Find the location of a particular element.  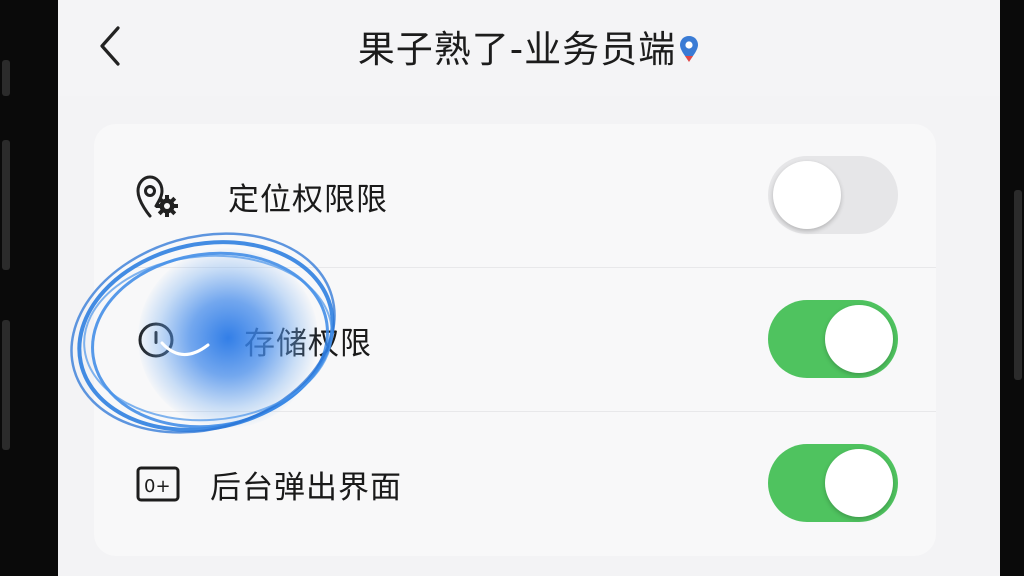

popup-window-icon: 0+ is located at coordinates (158, 484).